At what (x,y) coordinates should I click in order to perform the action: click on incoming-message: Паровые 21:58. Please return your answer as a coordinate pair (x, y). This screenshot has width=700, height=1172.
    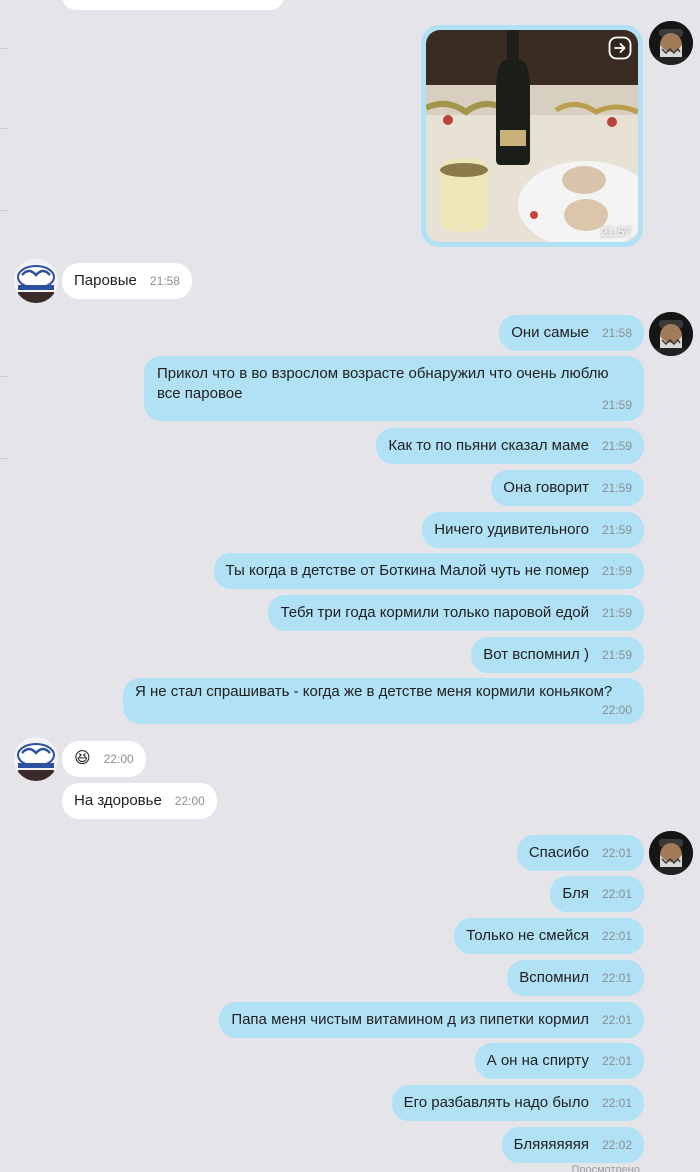
    Looking at the image, I should click on (127, 281).